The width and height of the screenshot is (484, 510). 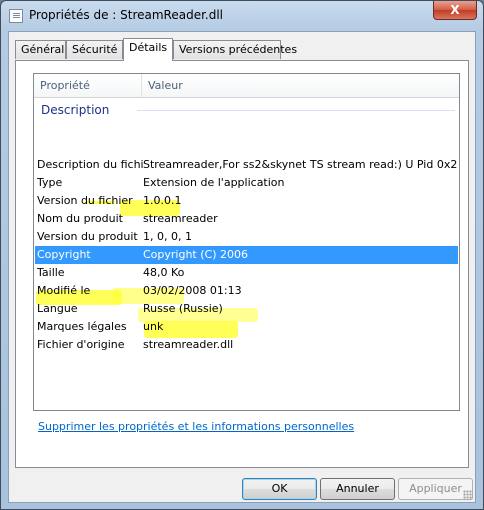 I want to click on list-row-copyright: Copyright Copyright (C) 2006, so click(x=246, y=255).